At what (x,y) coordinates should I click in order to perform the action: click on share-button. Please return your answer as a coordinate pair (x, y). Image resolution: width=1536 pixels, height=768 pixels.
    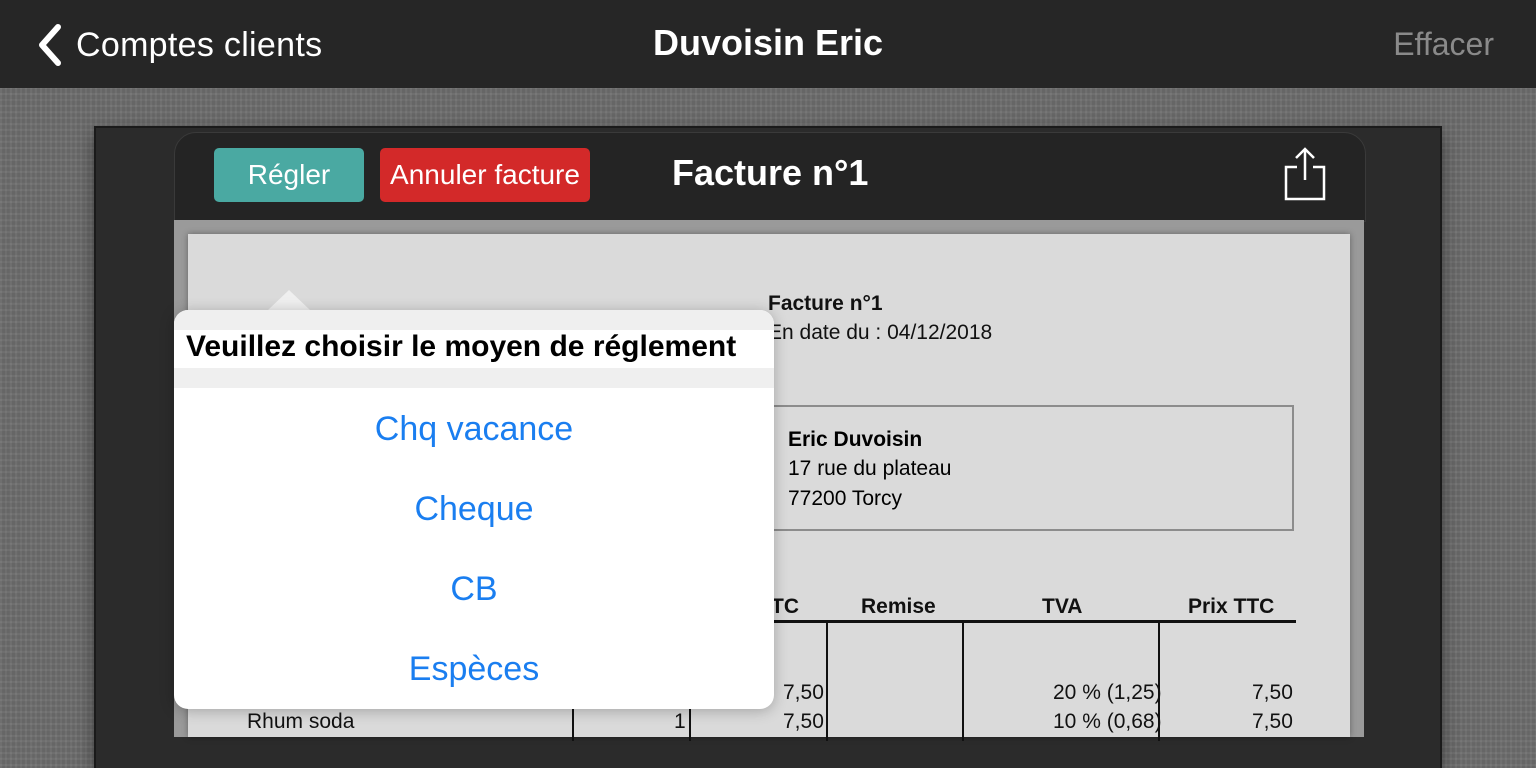
    Looking at the image, I should click on (1305, 176).